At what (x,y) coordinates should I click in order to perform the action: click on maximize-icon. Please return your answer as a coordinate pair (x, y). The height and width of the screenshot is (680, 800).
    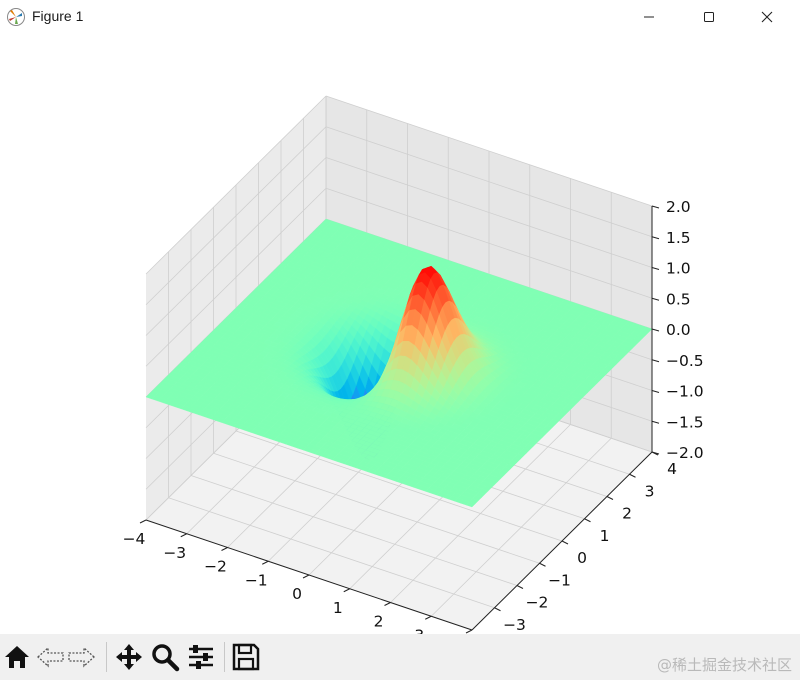
    Looking at the image, I should click on (709, 17).